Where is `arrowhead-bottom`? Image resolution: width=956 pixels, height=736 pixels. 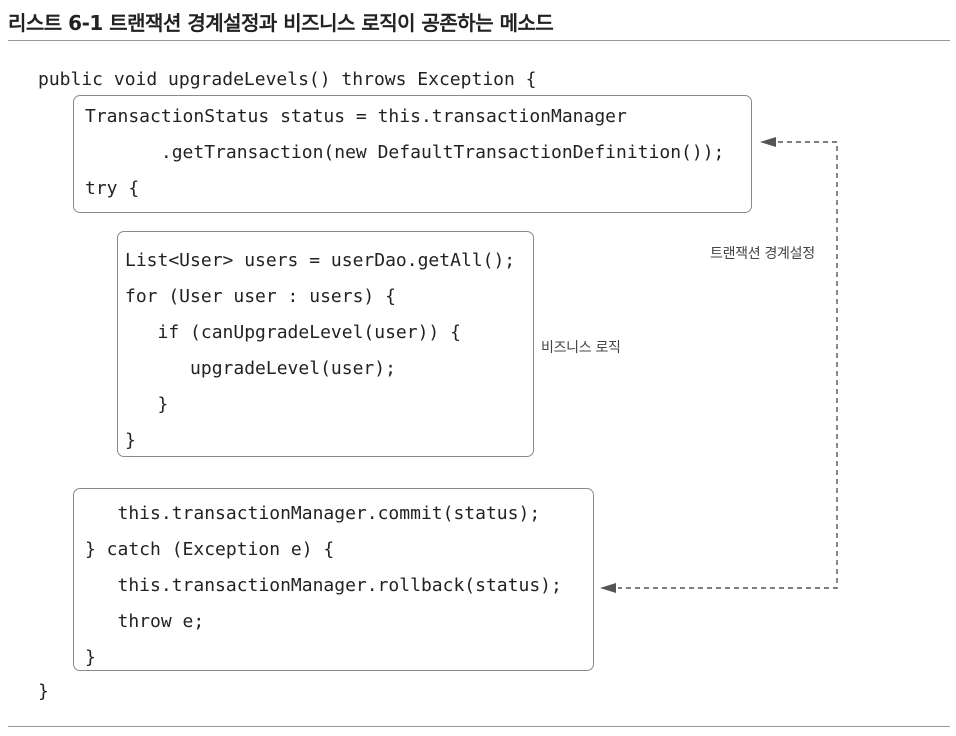 arrowhead-bottom is located at coordinates (608, 588).